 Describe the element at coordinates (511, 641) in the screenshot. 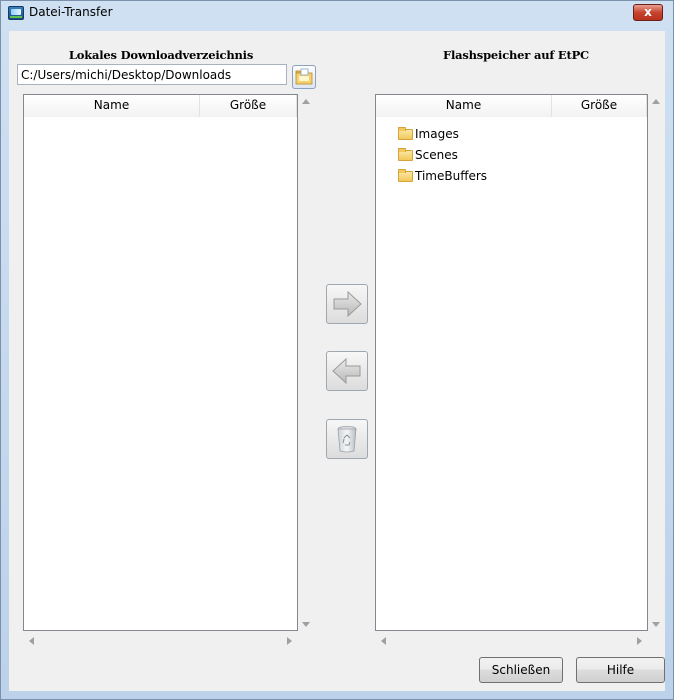

I see `remote-horizontal-scrollbar` at that location.